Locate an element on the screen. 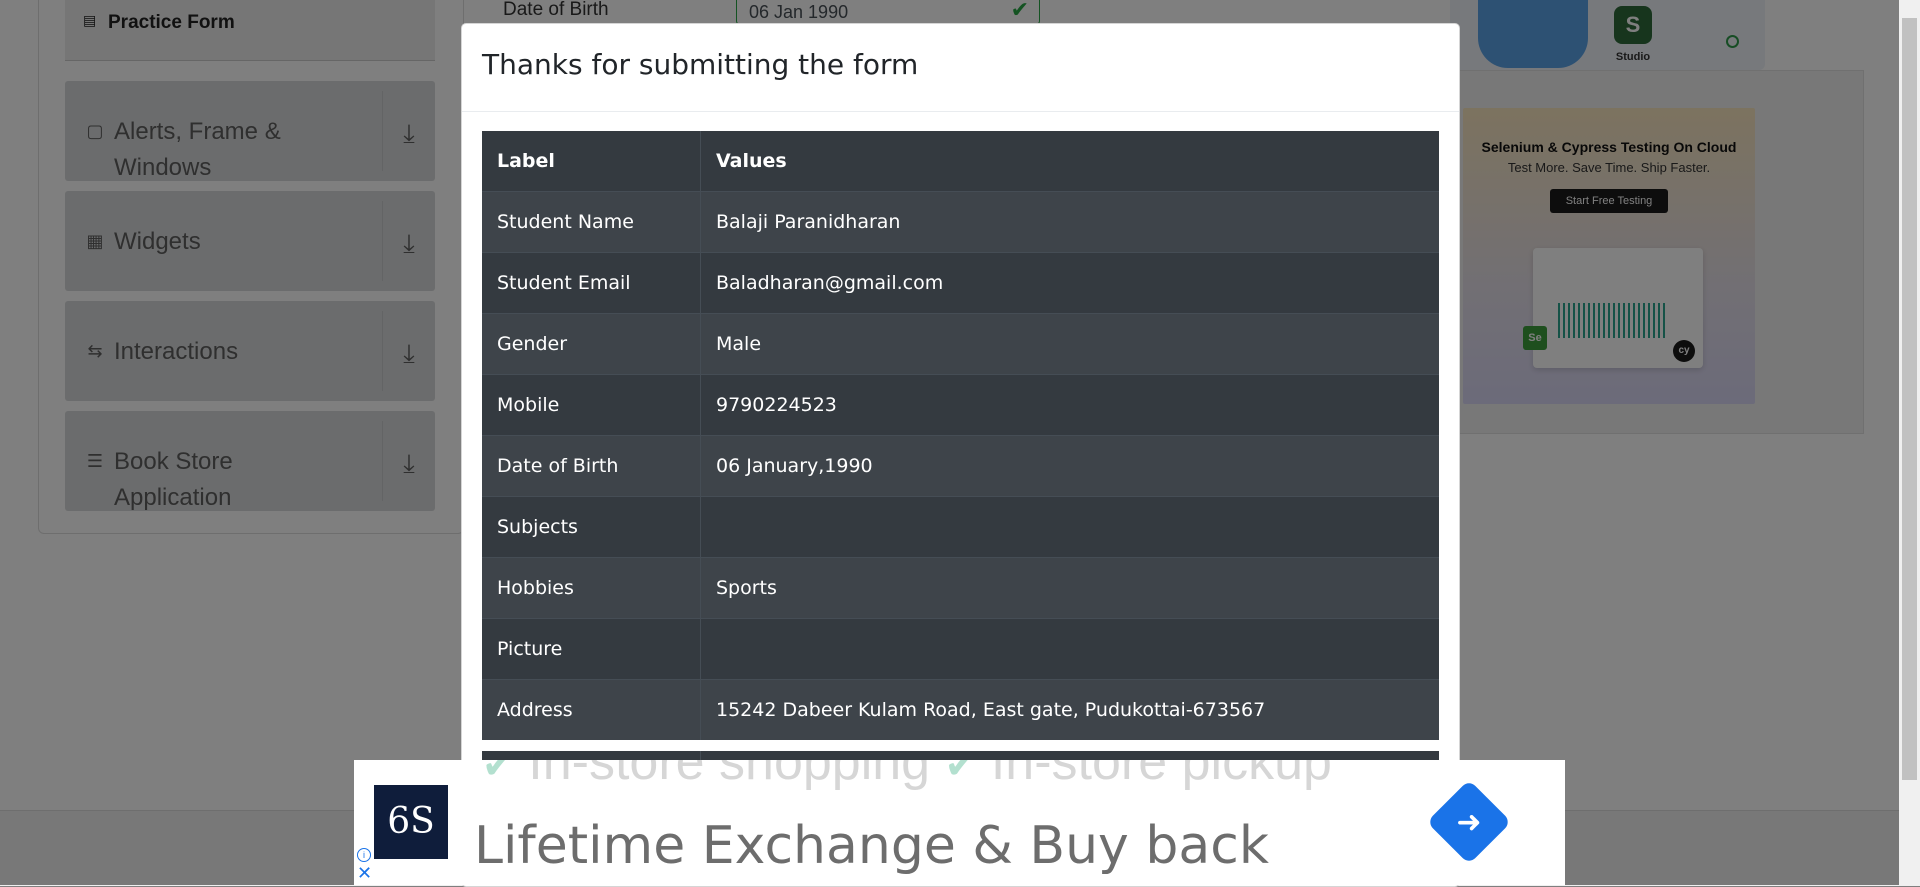 The height and width of the screenshot is (887, 1920). ad-ghost-text: ✔ In-store shopping ✔ In-store pickup is located at coordinates (907, 776).